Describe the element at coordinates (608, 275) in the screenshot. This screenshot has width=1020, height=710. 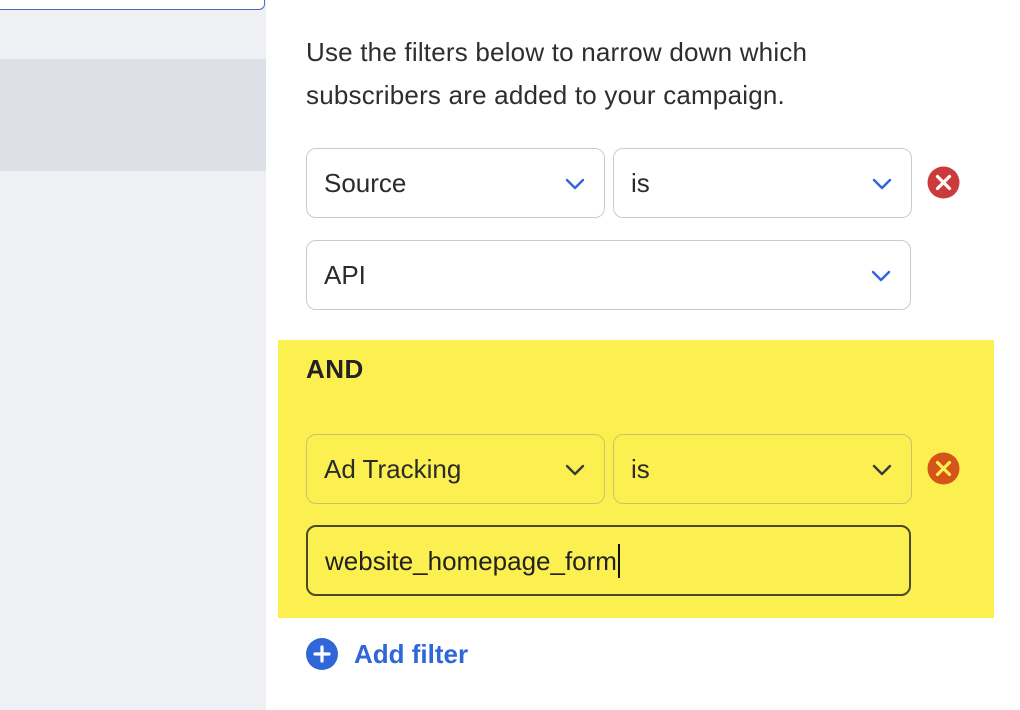
I see `filter1-value-select: API` at that location.